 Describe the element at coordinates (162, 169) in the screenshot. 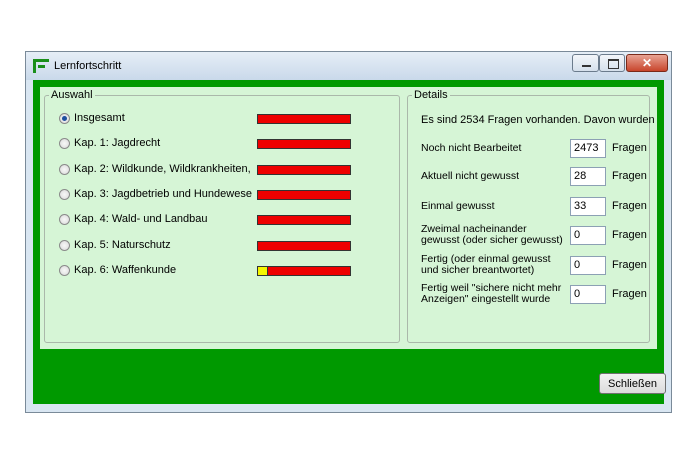

I see `radio-label: Kap. 2: Wildkunde, Wildkrankheiten,` at that location.